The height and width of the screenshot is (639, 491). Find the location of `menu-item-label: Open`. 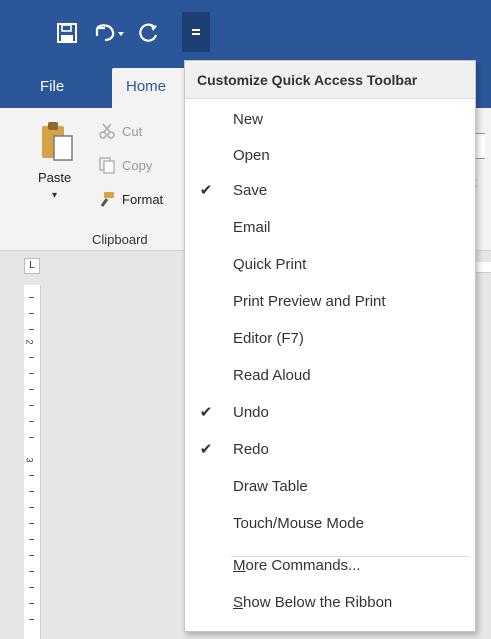

menu-item-label: Open is located at coordinates (251, 155).